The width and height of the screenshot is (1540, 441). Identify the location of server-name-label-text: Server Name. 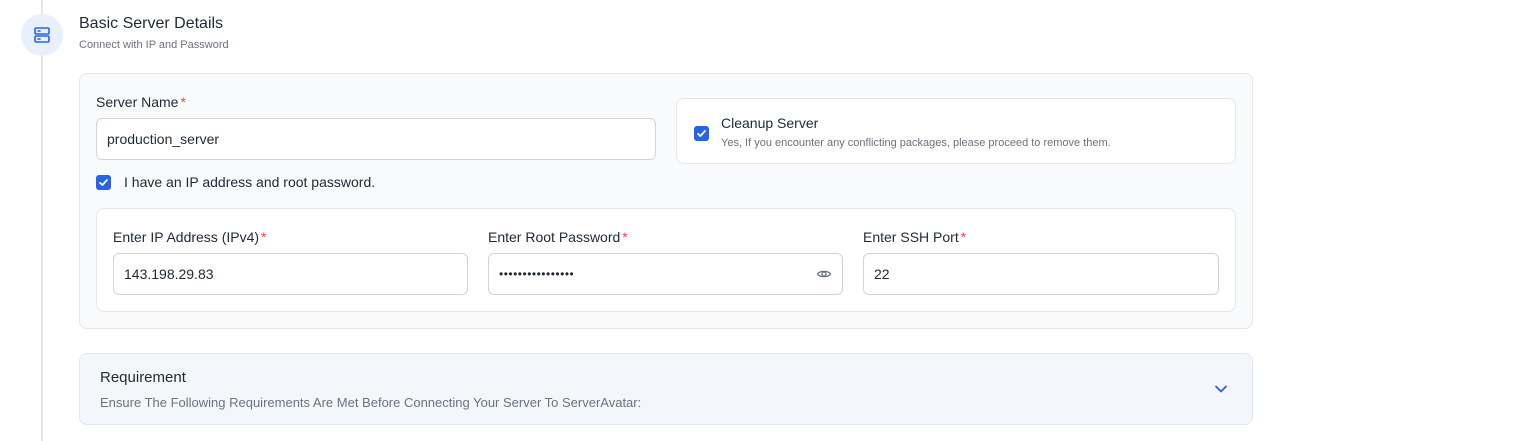
(137, 102).